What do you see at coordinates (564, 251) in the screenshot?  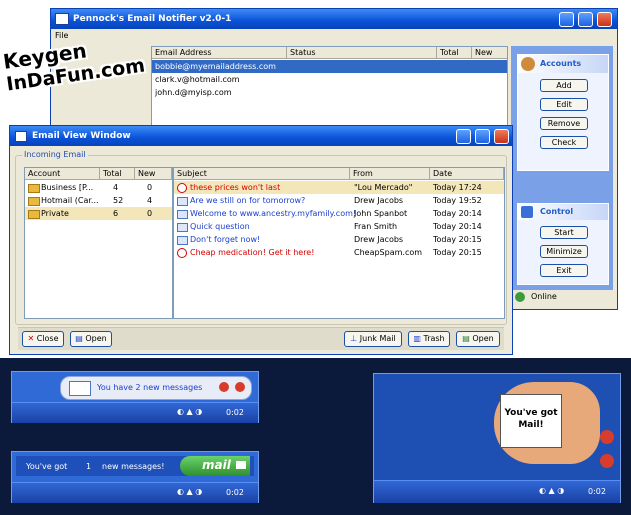 I see `minimize-app-button: Minimize` at bounding box center [564, 251].